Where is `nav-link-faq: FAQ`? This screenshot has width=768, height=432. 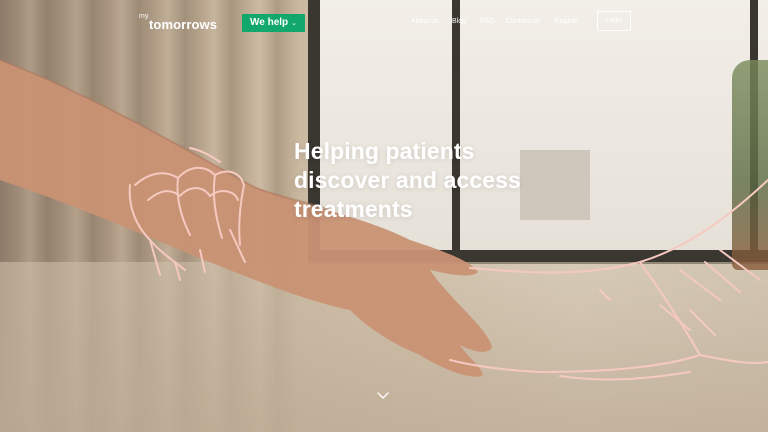 nav-link-faq: FAQ is located at coordinates (487, 22).